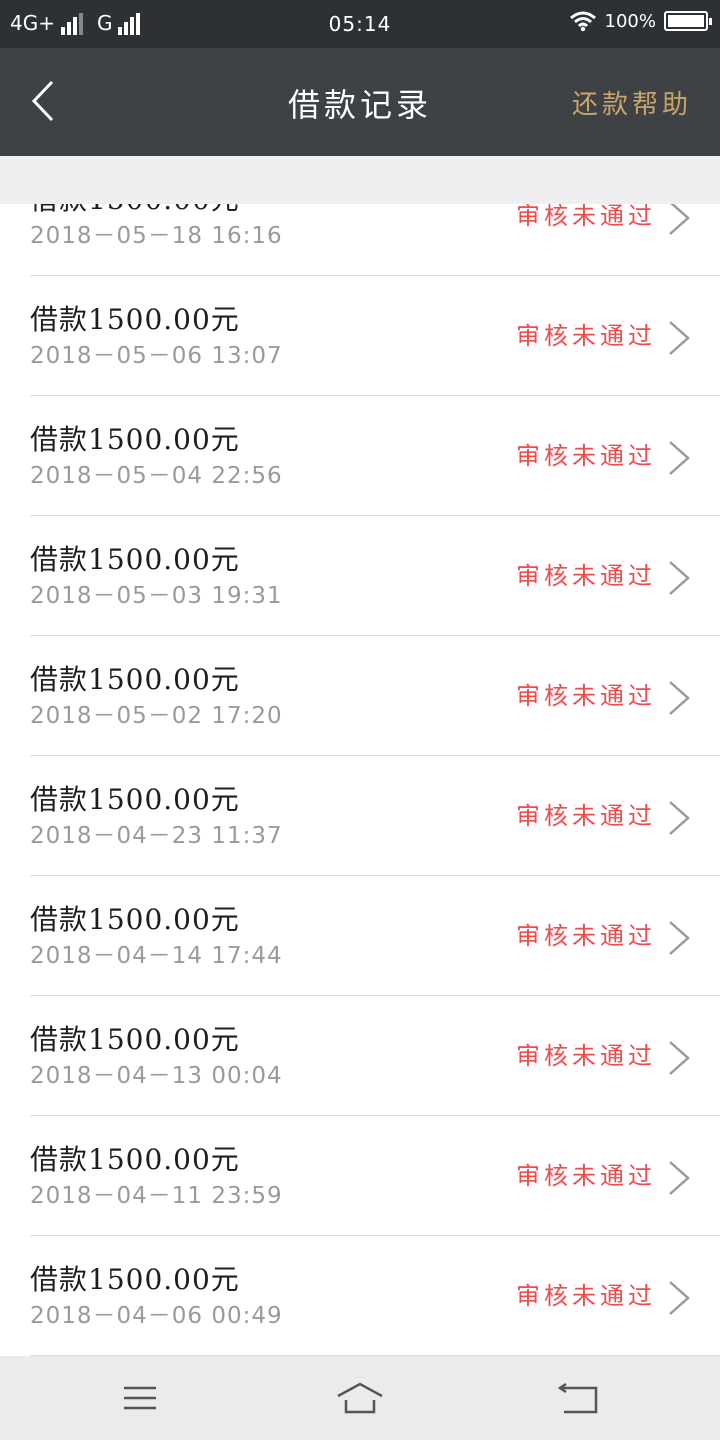 Image resolution: width=720 pixels, height=1440 pixels. What do you see at coordinates (360, 456) in the screenshot?
I see `loan-record-row: 借款1500.00元 2018－05－04 22:56 审核未通过` at bounding box center [360, 456].